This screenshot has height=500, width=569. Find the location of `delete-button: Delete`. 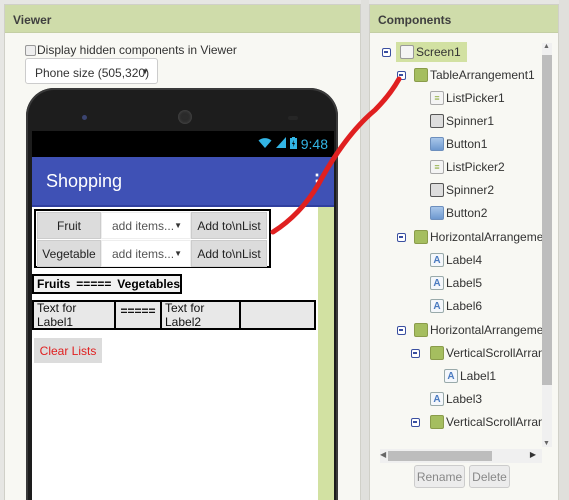

delete-button: Delete is located at coordinates (489, 476).